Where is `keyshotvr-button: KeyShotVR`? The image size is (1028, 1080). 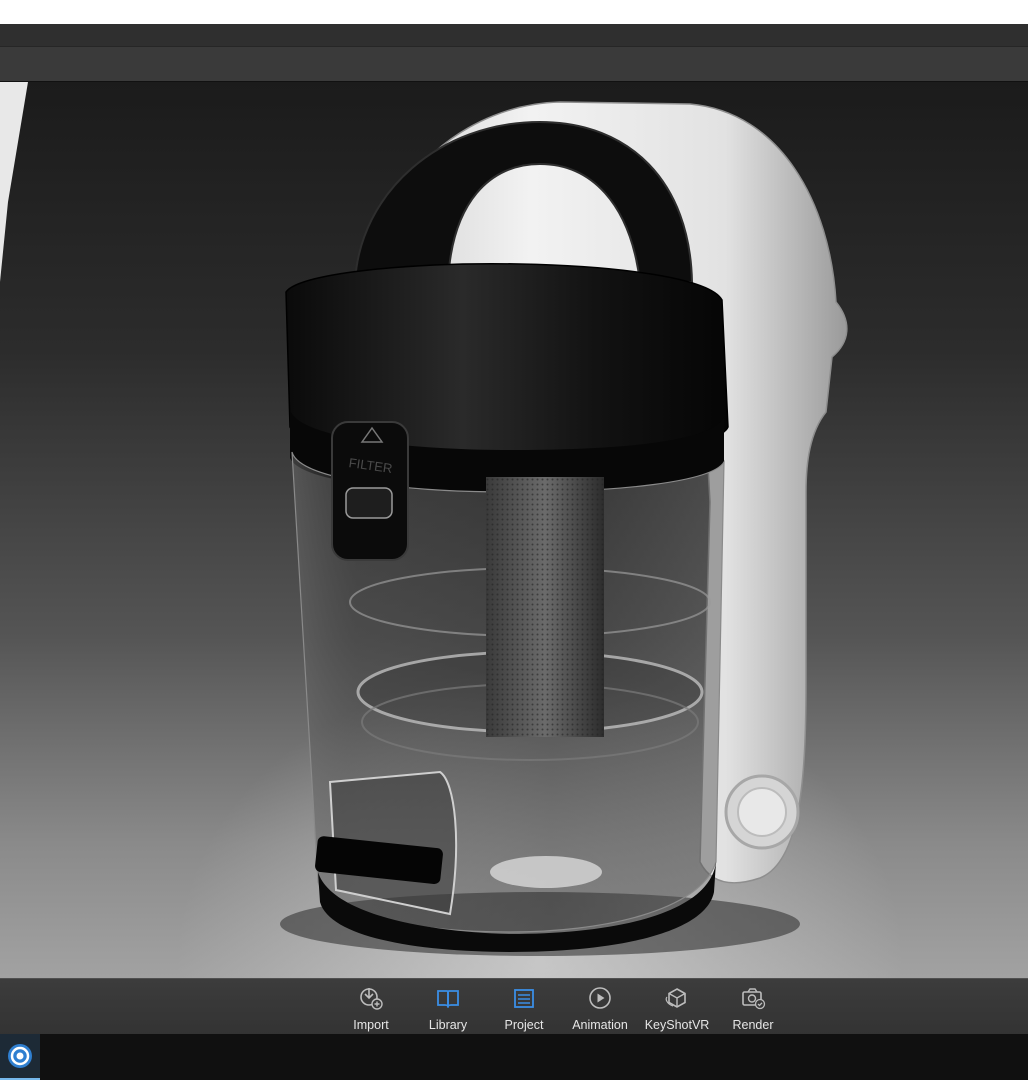 keyshotvr-button: KeyShotVR is located at coordinates (677, 1008).